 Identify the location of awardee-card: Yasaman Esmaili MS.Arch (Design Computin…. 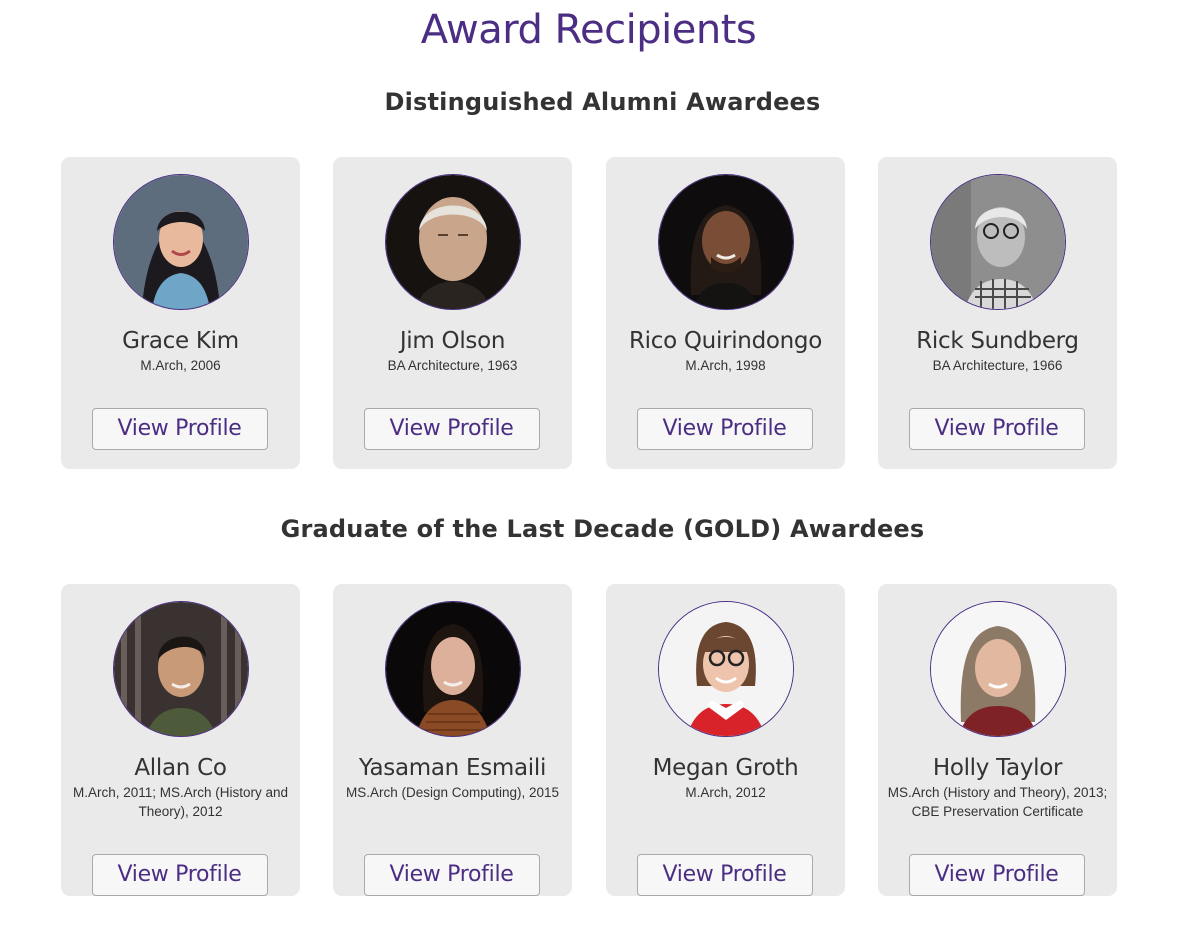
(452, 740).